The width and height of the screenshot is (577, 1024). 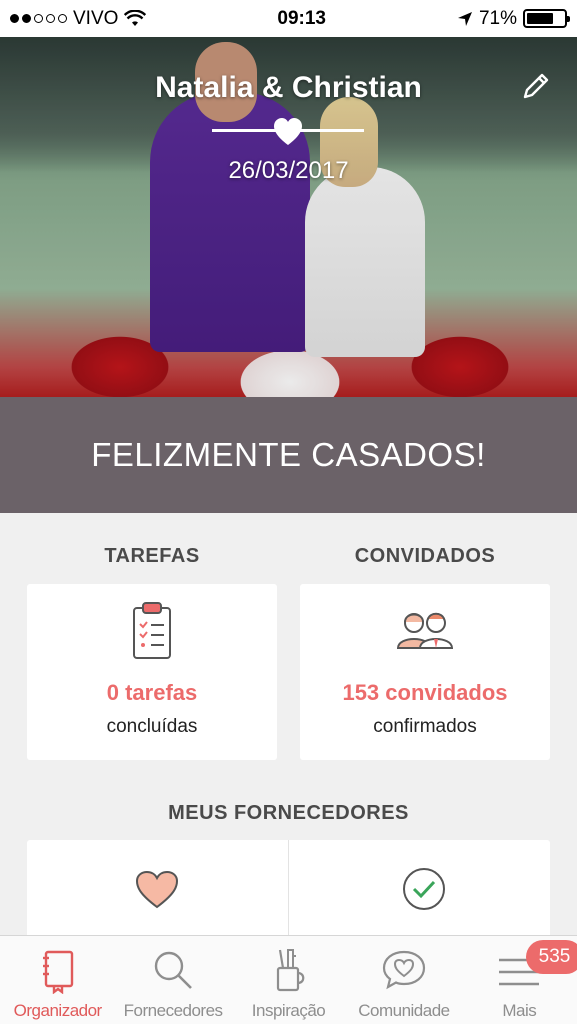 What do you see at coordinates (425, 672) in the screenshot?
I see `guests-card: 153 convidados confirmados` at bounding box center [425, 672].